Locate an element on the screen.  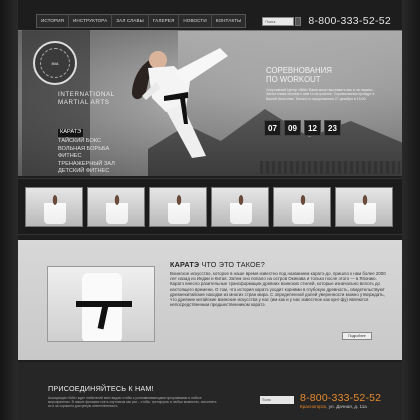
header-phone: 8-800-333-52-52 is located at coordinates (350, 21).